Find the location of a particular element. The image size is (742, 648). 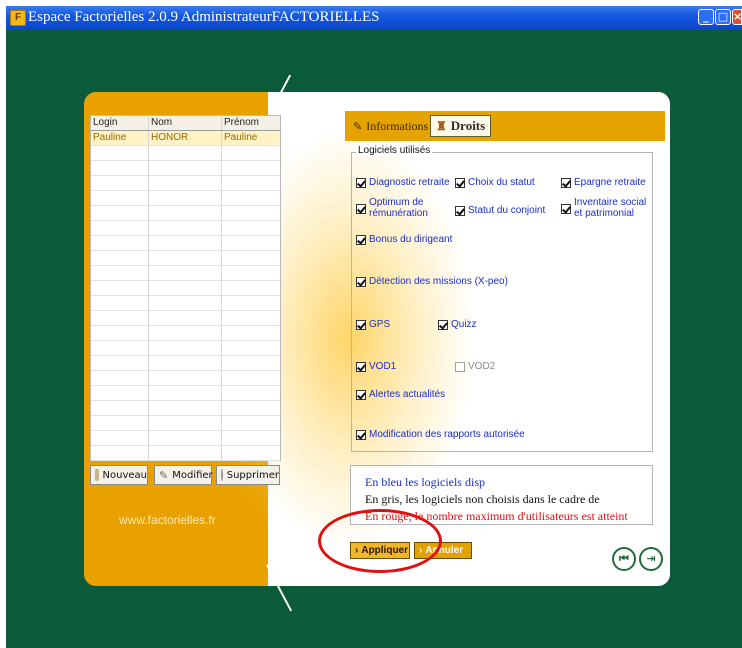

checkbox-optimum-remuneration: Optimum de rémunération is located at coordinates (397, 208).